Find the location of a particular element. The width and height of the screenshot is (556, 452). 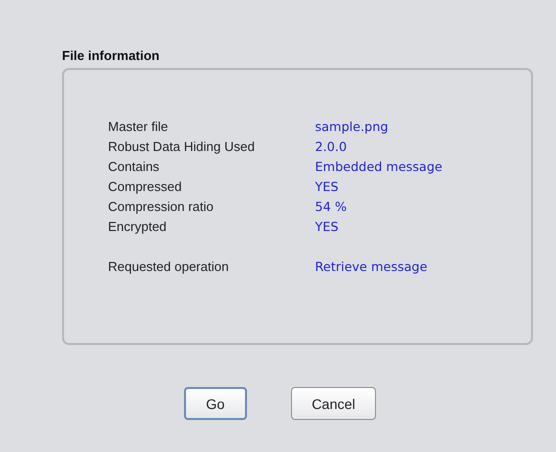

go-button: Go is located at coordinates (215, 403).